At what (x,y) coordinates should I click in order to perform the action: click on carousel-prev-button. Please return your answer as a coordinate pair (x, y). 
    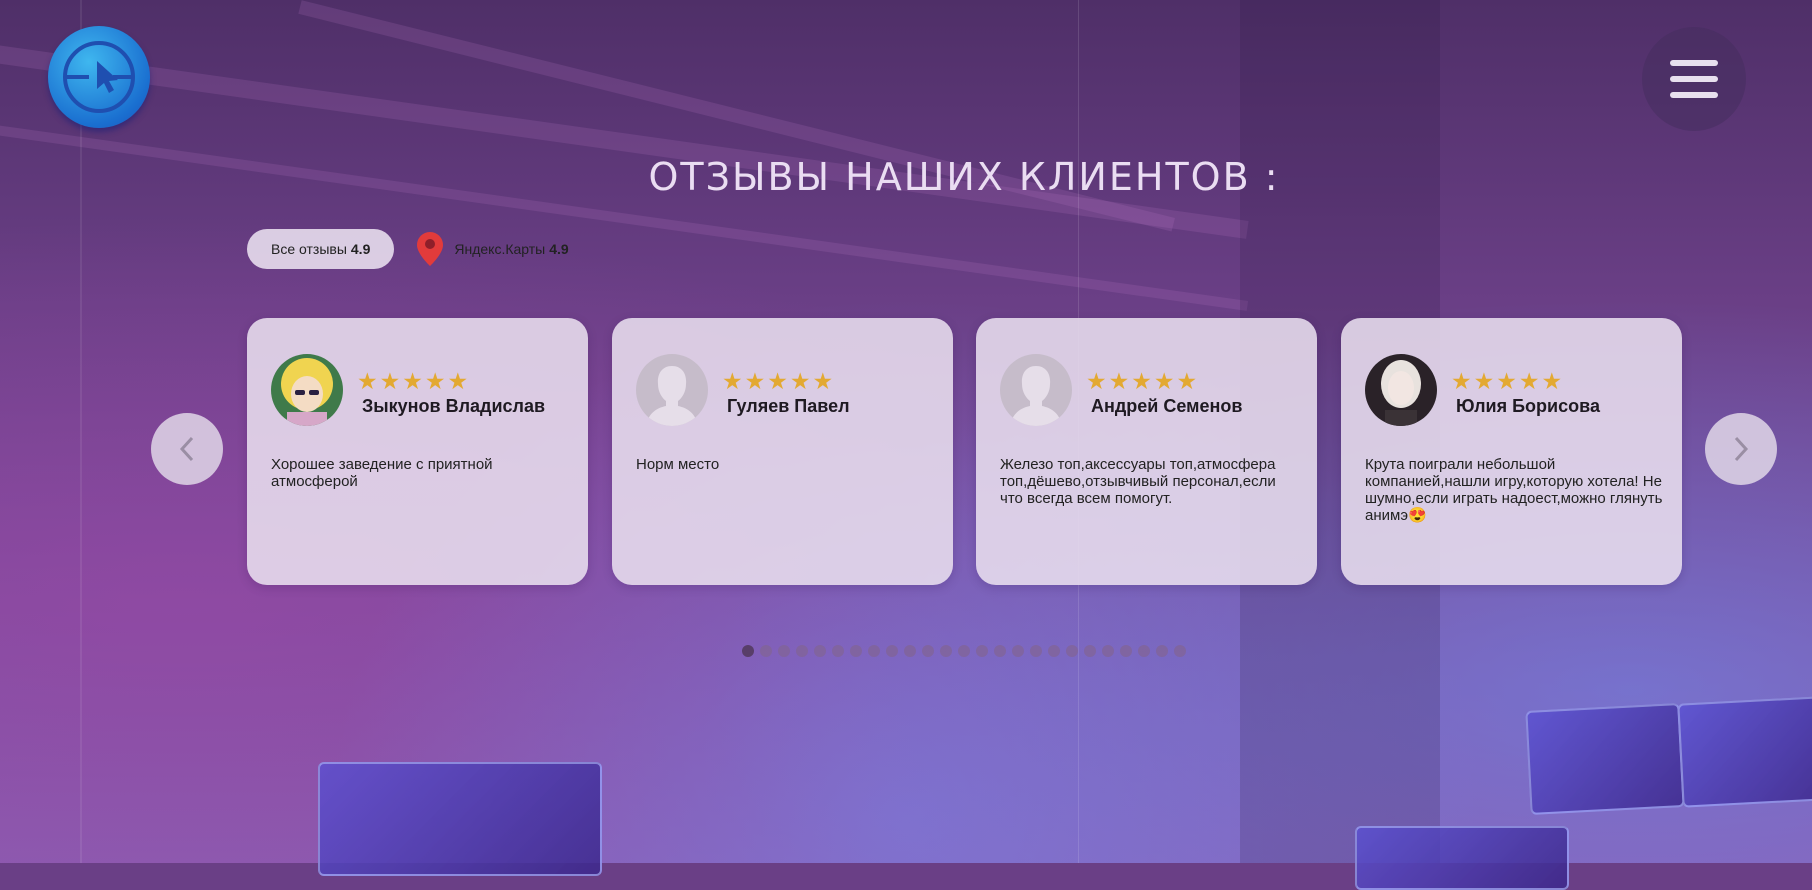
    Looking at the image, I should click on (187, 449).